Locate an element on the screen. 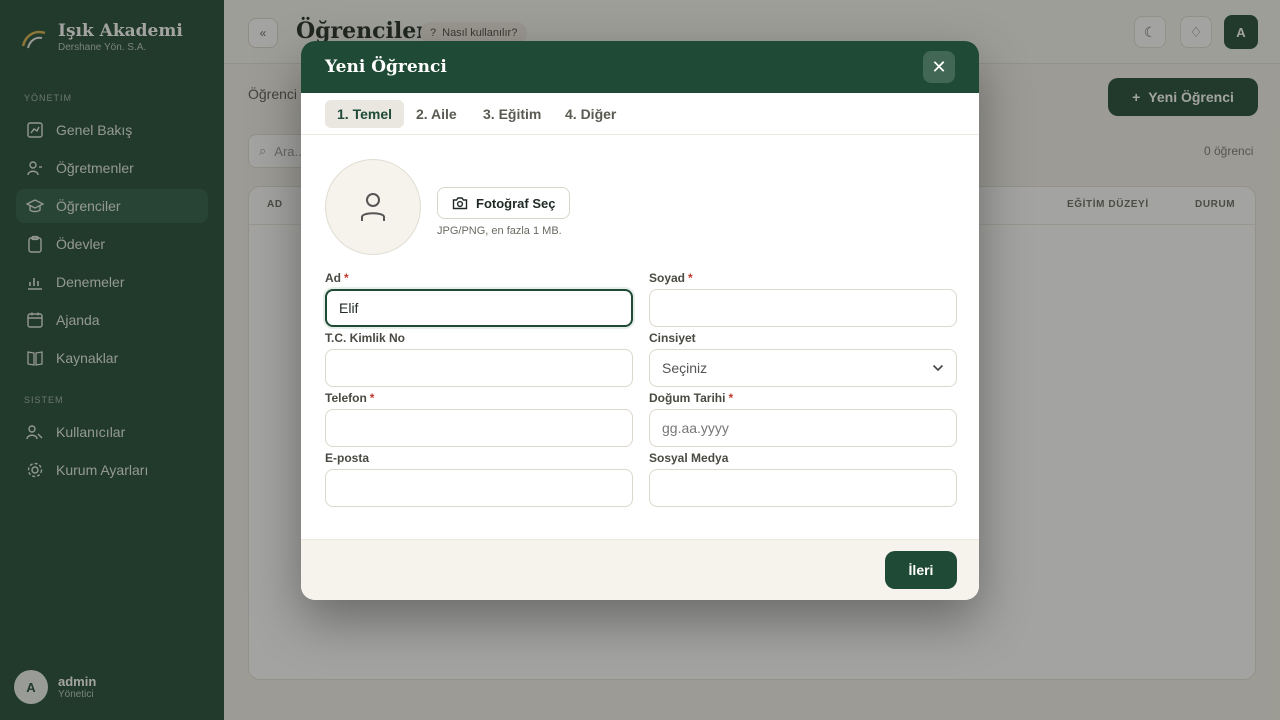 Image resolution: width=1280 pixels, height=720 pixels. label-ad: Ad * is located at coordinates (337, 278).